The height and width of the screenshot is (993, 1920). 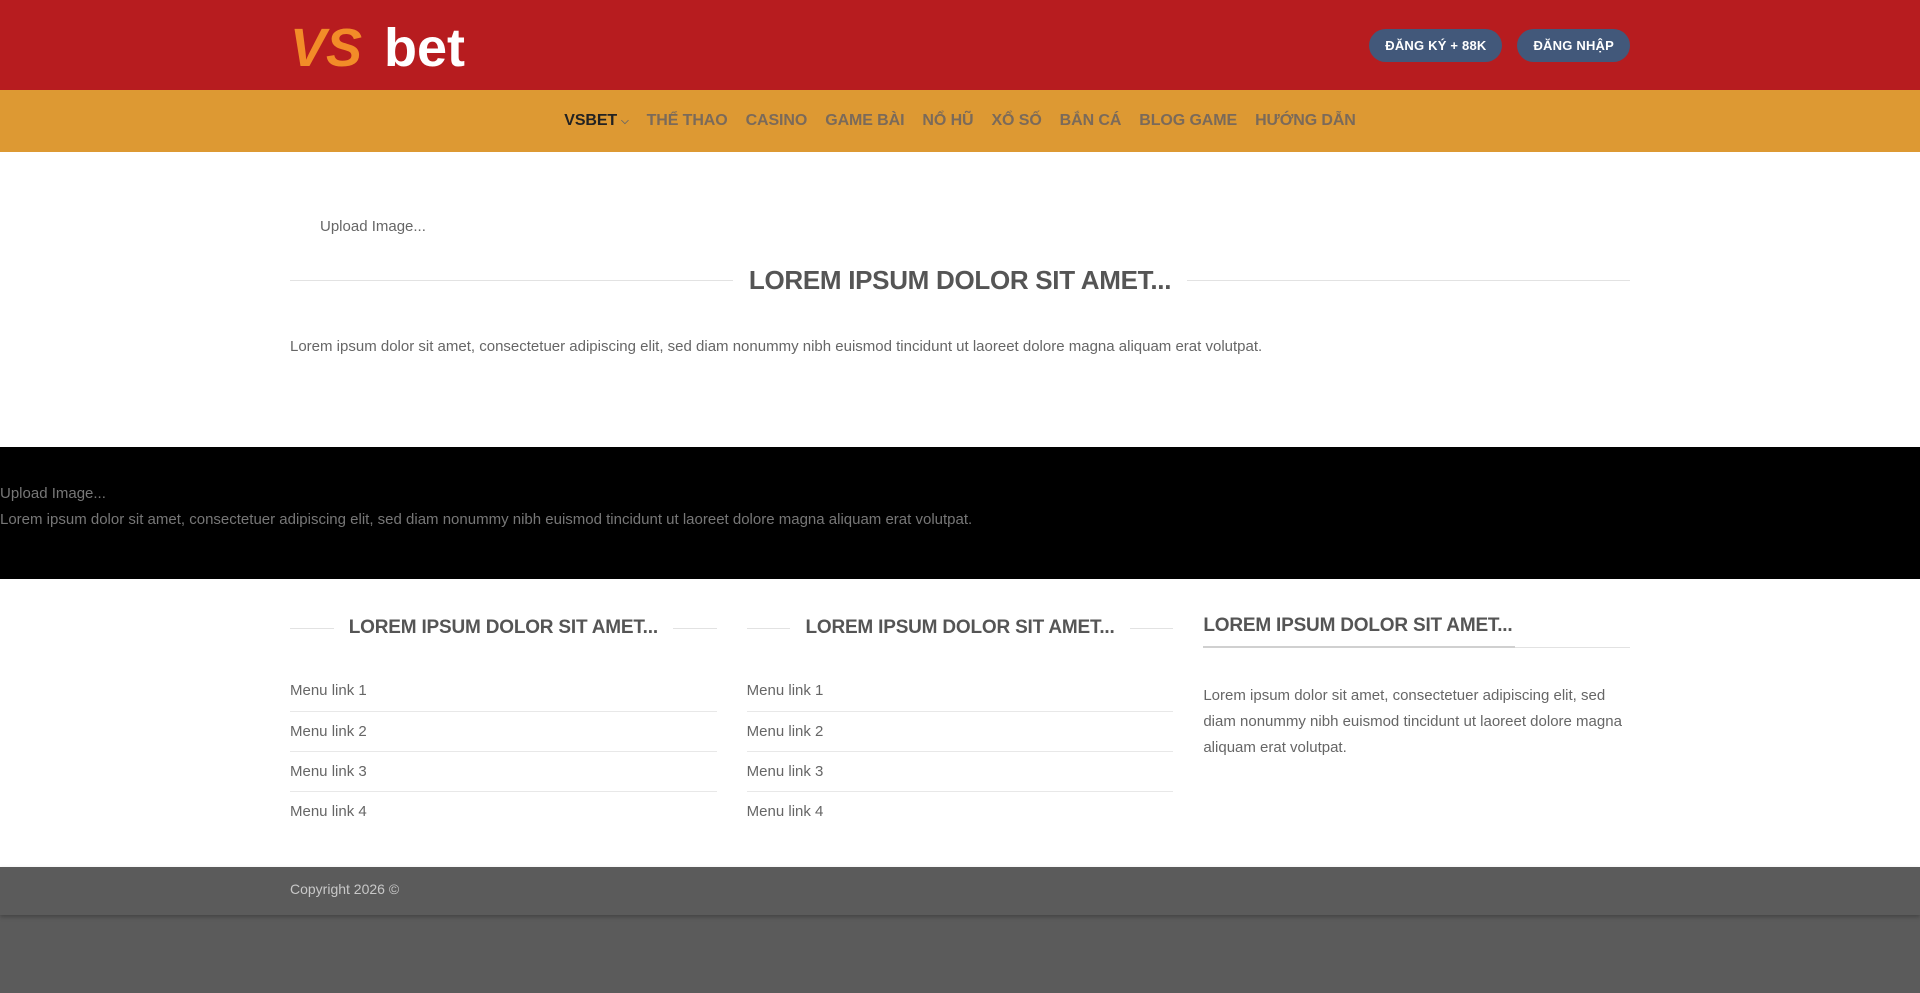 I want to click on login-button: ĐĂNG NHẬP, so click(x=1573, y=45).